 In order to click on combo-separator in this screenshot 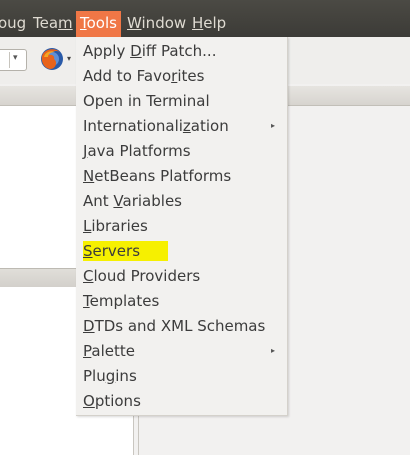, I will do `click(9, 60)`.